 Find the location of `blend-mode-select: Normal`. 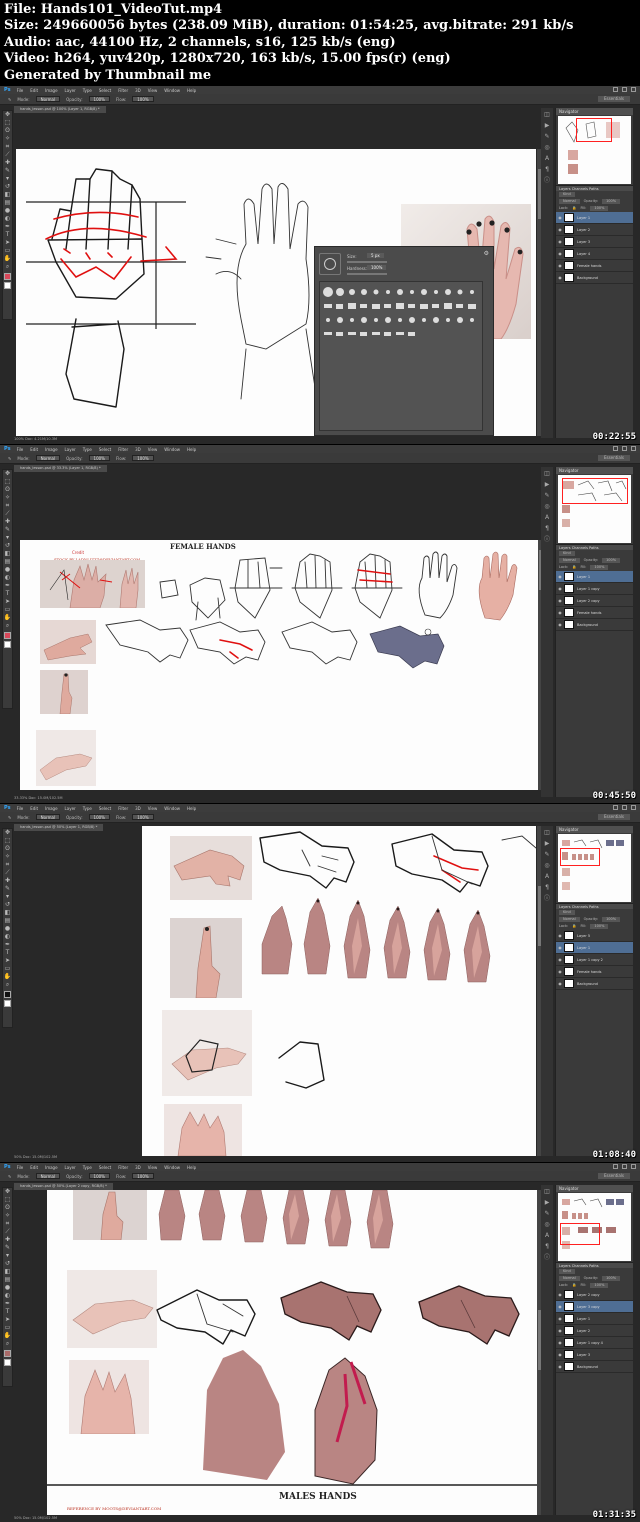

blend-mode-select: Normal is located at coordinates (569, 1278).